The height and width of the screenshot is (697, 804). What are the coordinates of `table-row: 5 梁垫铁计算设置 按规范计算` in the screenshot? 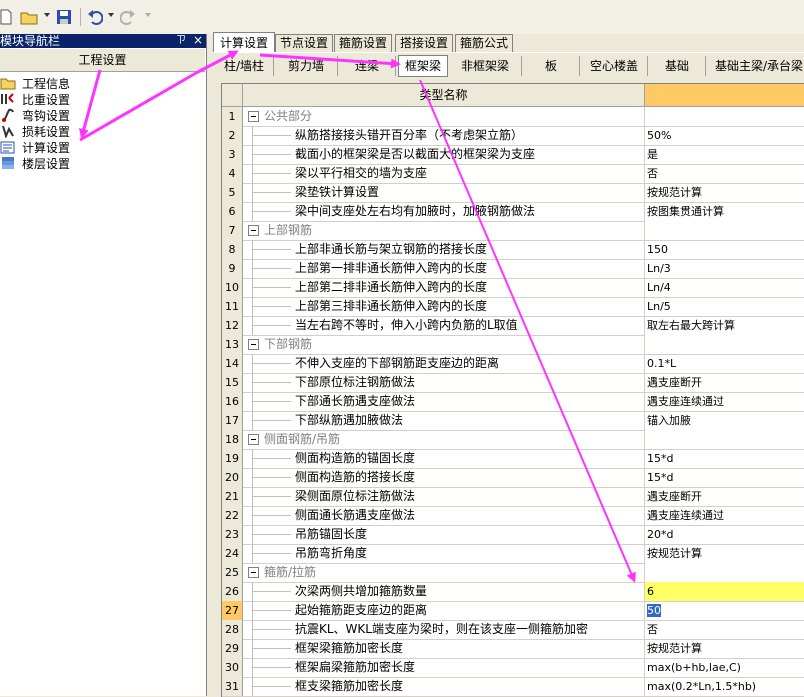 It's located at (513, 193).